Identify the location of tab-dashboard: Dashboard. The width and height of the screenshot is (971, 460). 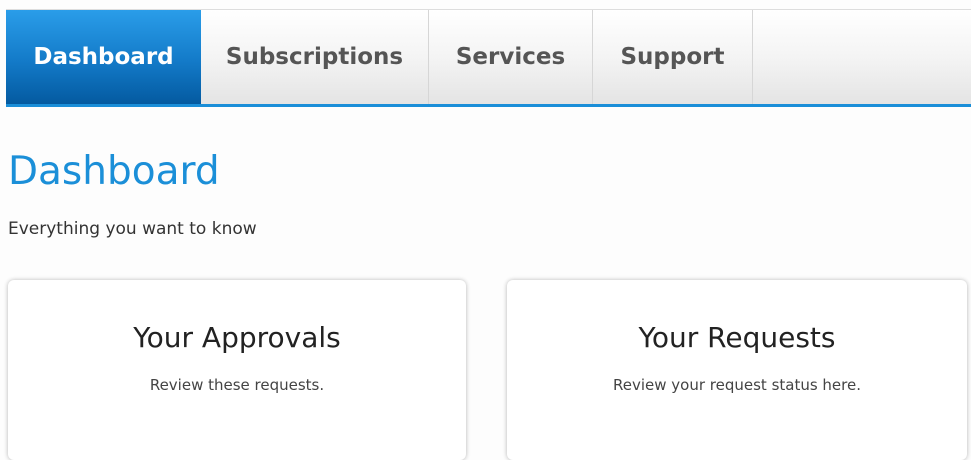
(103, 57).